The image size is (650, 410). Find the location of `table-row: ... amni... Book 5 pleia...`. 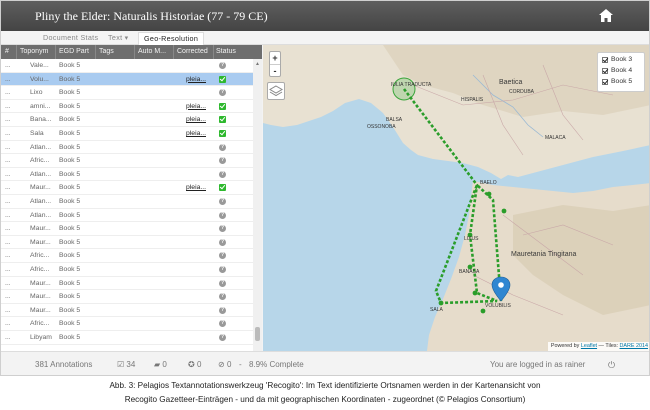

table-row: ... amni... Book 5 pleia... is located at coordinates (127, 107).